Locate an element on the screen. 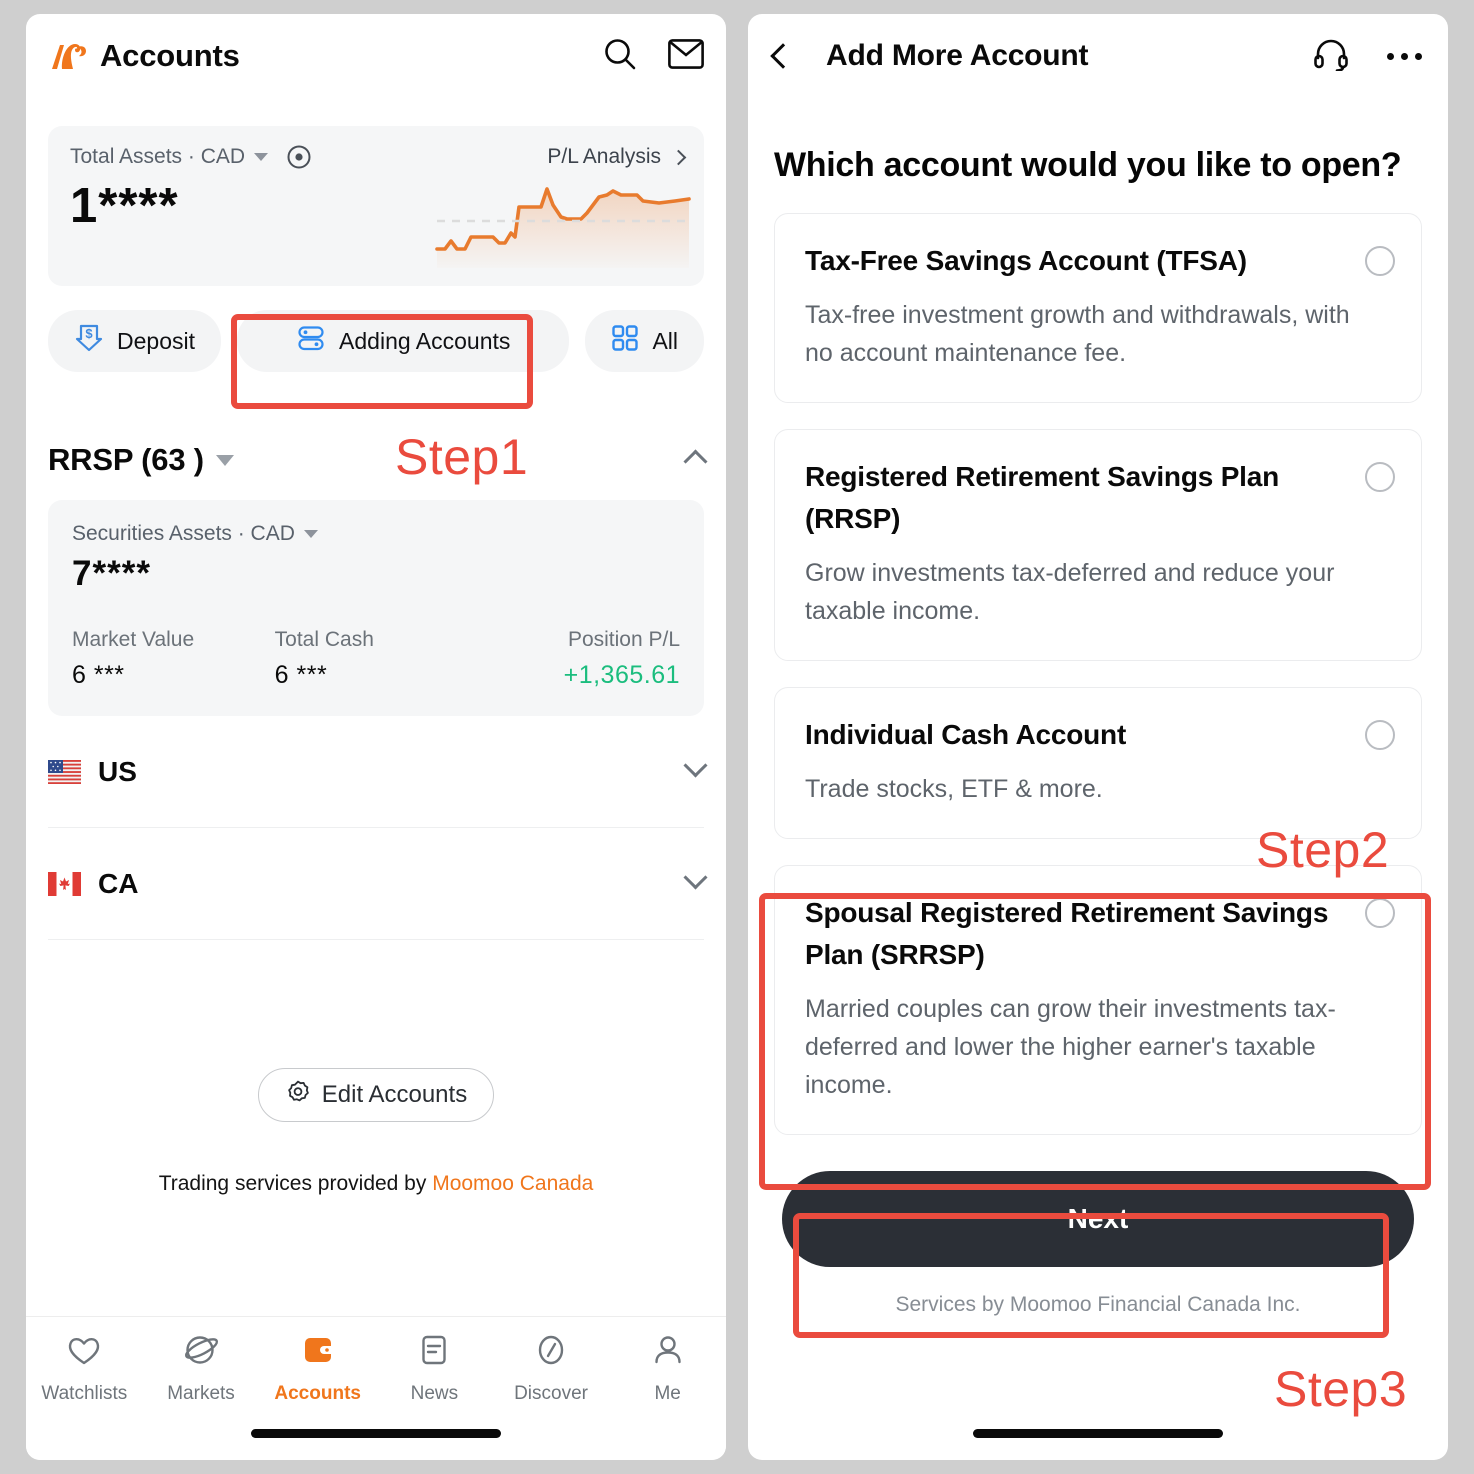 The height and width of the screenshot is (1474, 1474). news-icon is located at coordinates (434, 1352).